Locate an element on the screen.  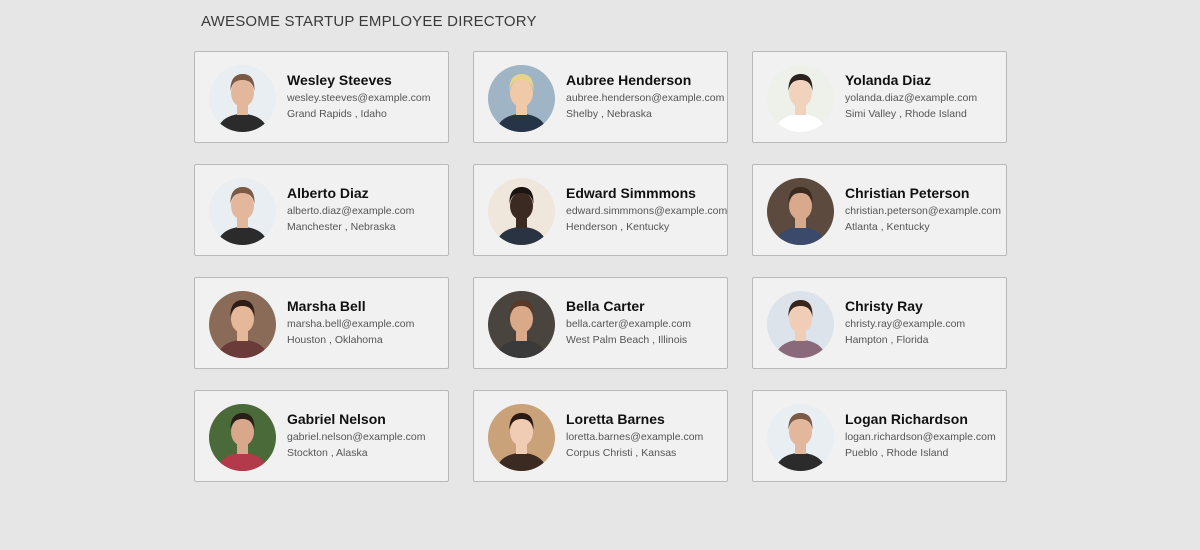
employee-name: Christy Ray is located at coordinates (884, 306).